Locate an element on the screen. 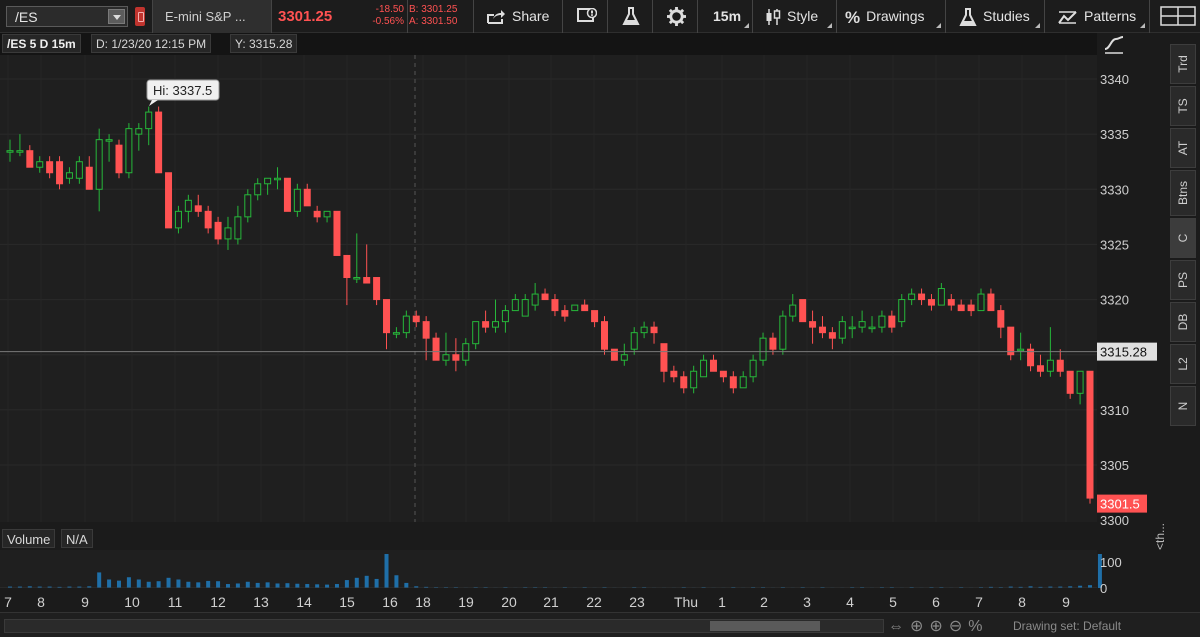 This screenshot has height=637, width=1200. volume-axis-100: 100 is located at coordinates (1111, 562).